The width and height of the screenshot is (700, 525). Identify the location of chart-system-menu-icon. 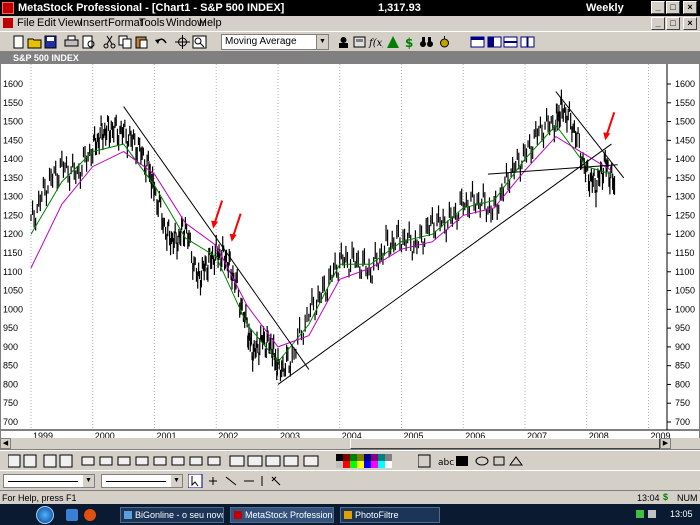
(8, 23).